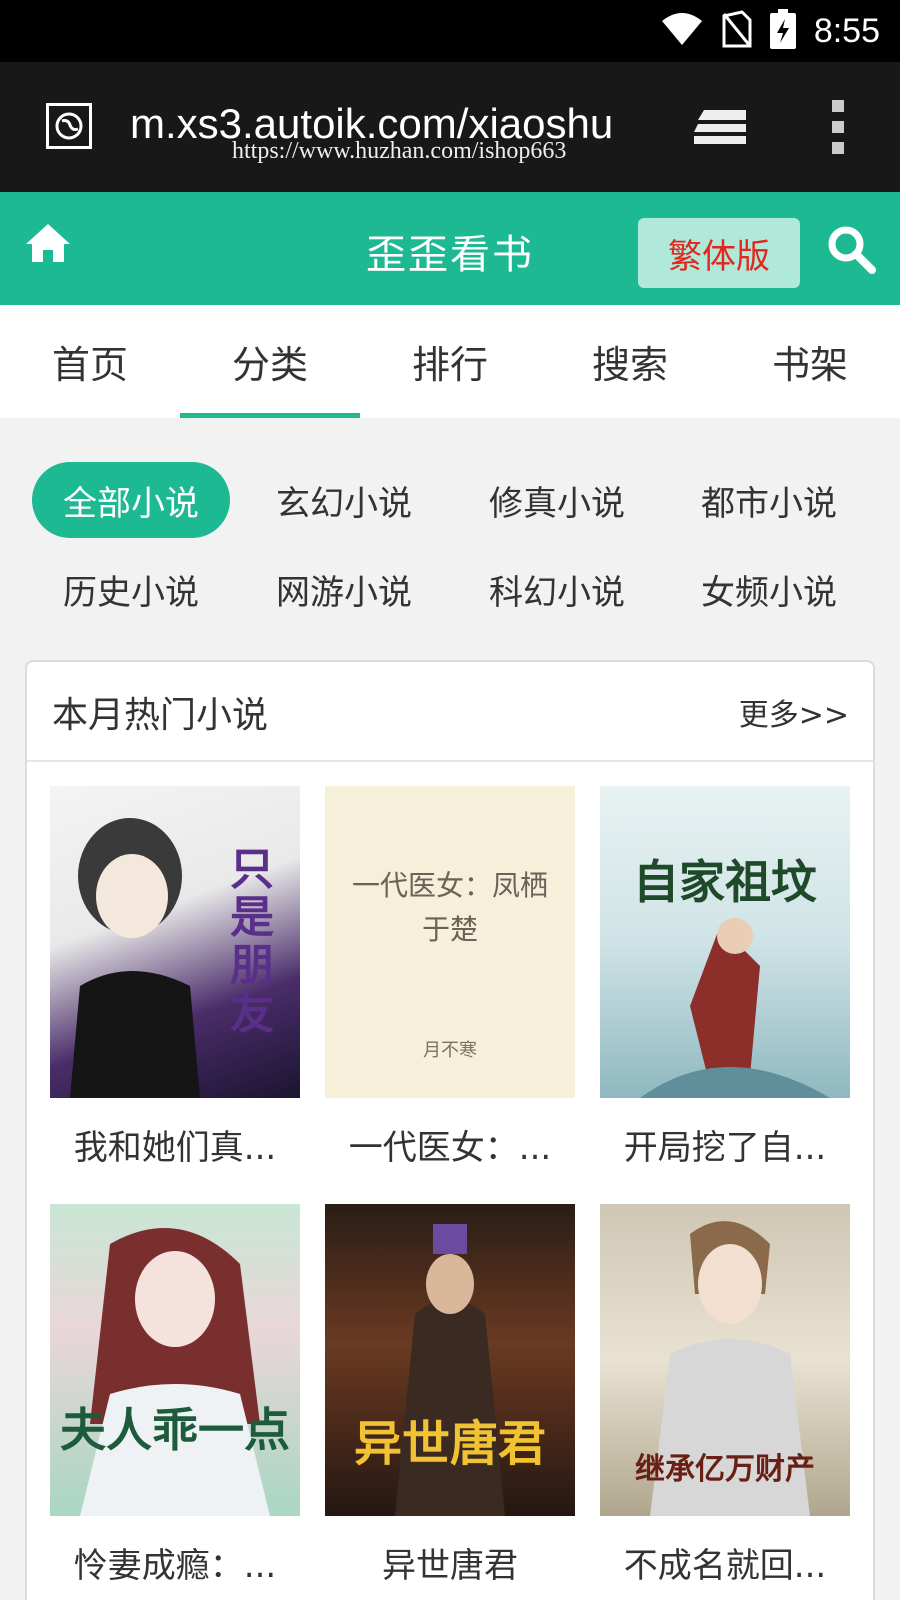 The height and width of the screenshot is (1600, 900). Describe the element at coordinates (131, 589) in the screenshot. I see `category-lishi: 历史小说` at that location.